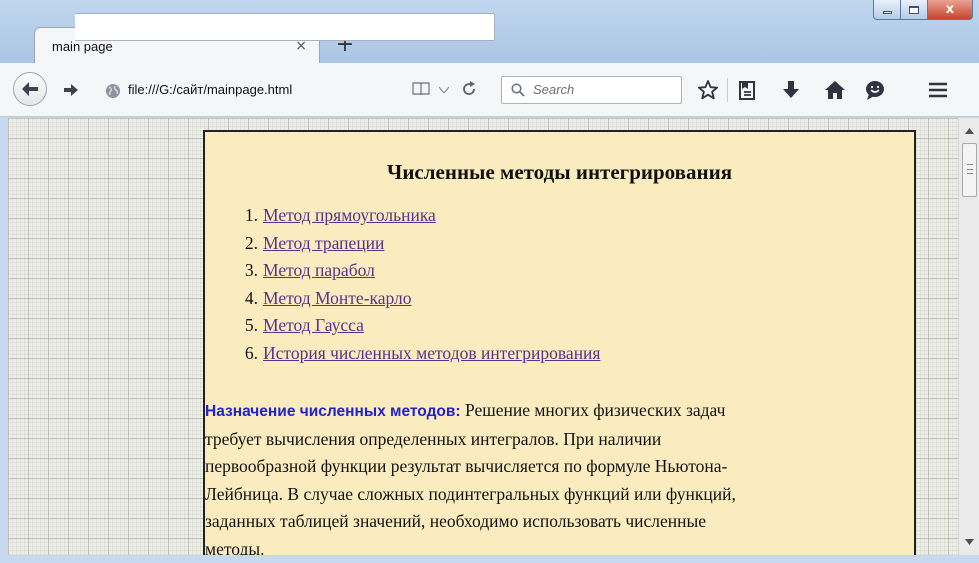 This screenshot has width=979, height=563. I want to click on maximize-button, so click(914, 10).